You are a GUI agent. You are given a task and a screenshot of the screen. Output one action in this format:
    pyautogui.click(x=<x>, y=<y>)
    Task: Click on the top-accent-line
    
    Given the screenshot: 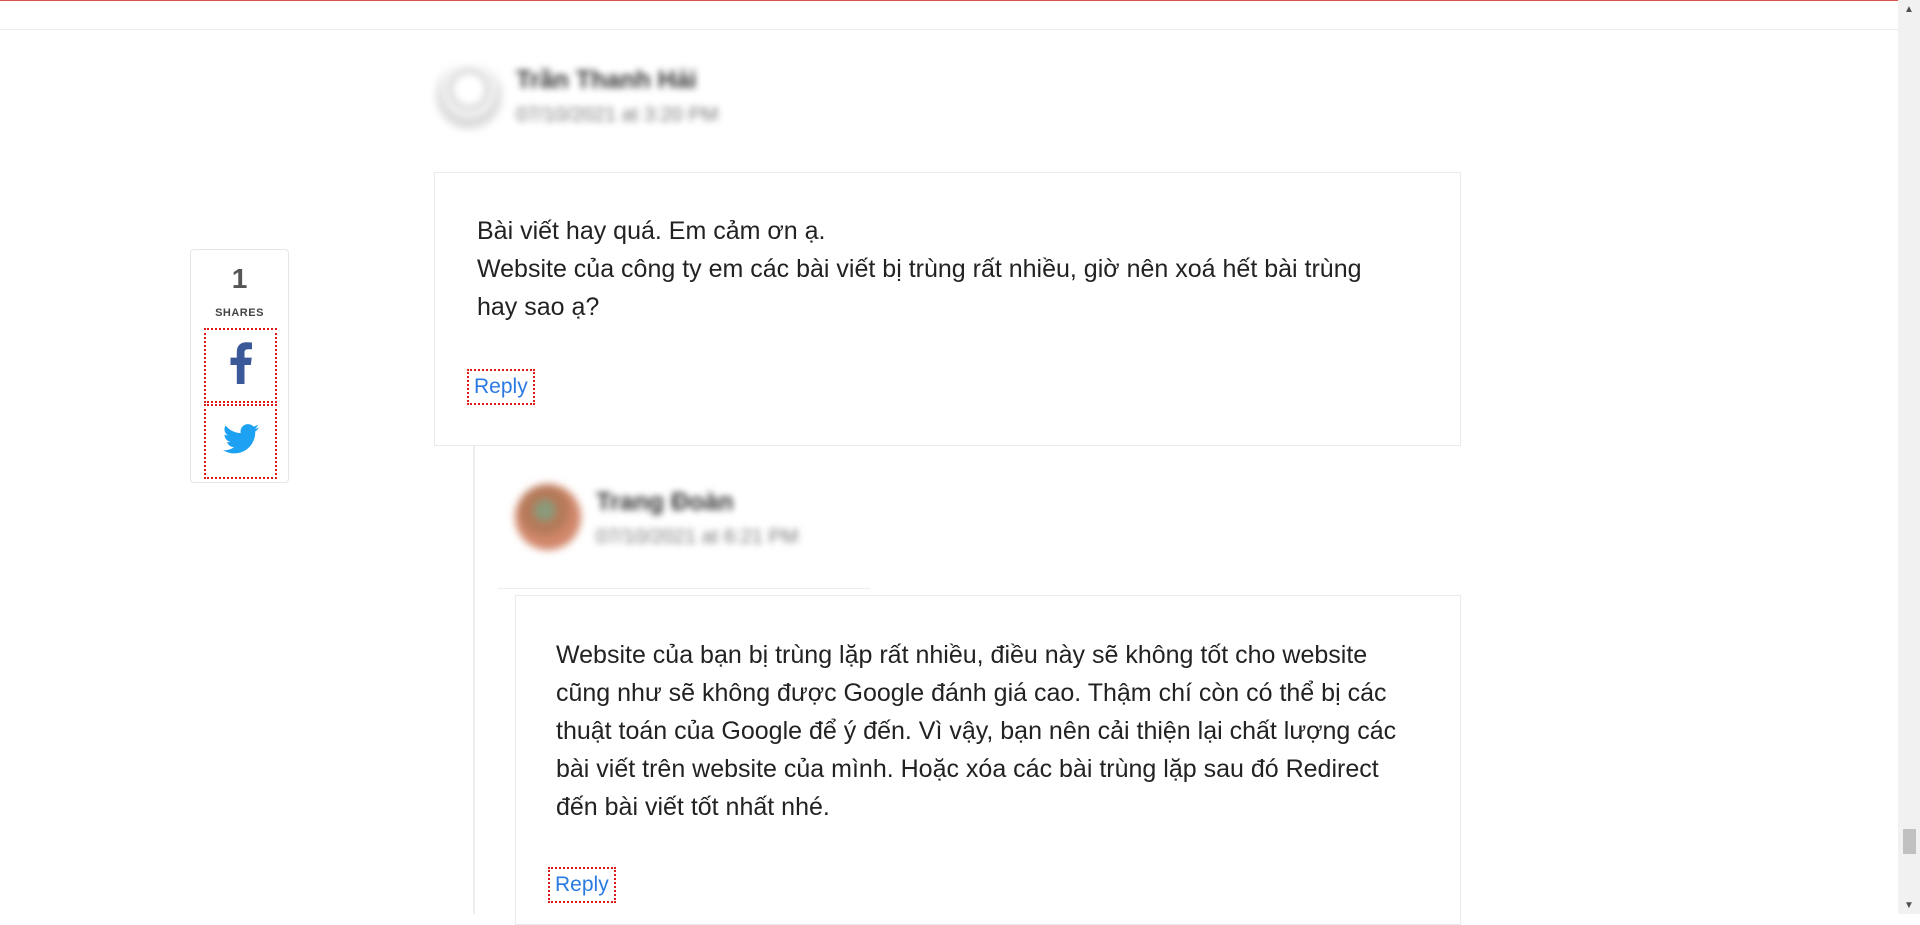 What is the action you would take?
    pyautogui.click(x=949, y=0)
    